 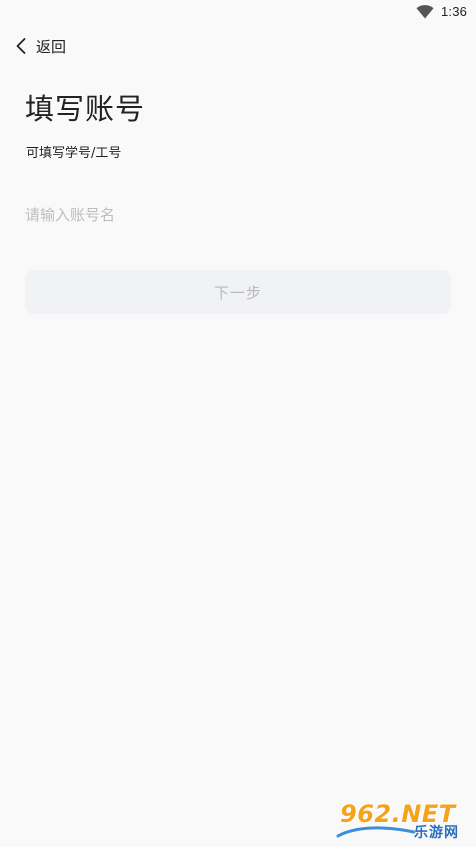 What do you see at coordinates (238, 292) in the screenshot?
I see `next-button: 下一步` at bounding box center [238, 292].